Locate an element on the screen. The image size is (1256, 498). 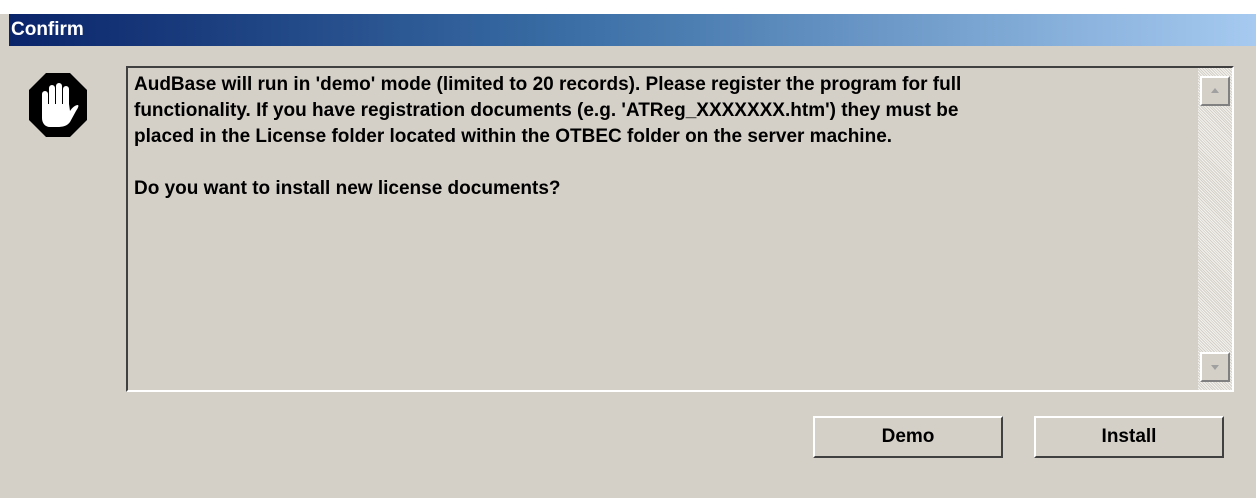
arrow-up-icon is located at coordinates (1215, 90).